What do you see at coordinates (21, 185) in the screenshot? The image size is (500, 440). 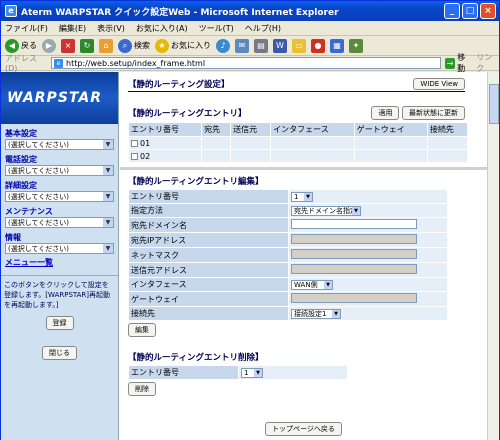 I see `nav-heading: 詳細設定` at bounding box center [21, 185].